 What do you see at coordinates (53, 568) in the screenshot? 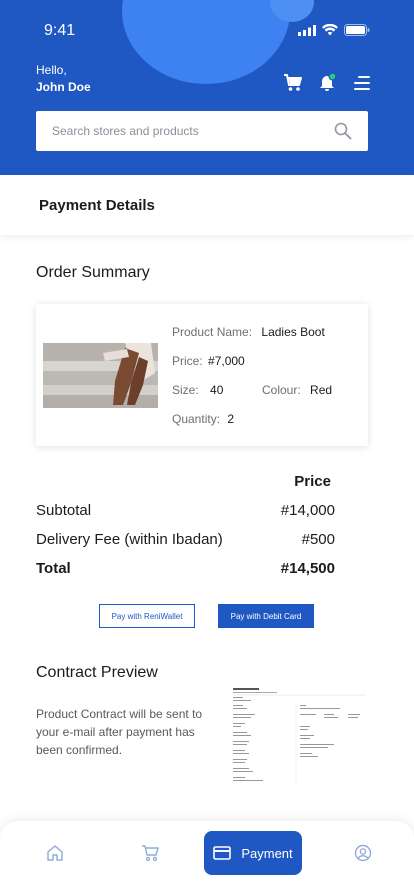
I see `total-label: Total` at bounding box center [53, 568].